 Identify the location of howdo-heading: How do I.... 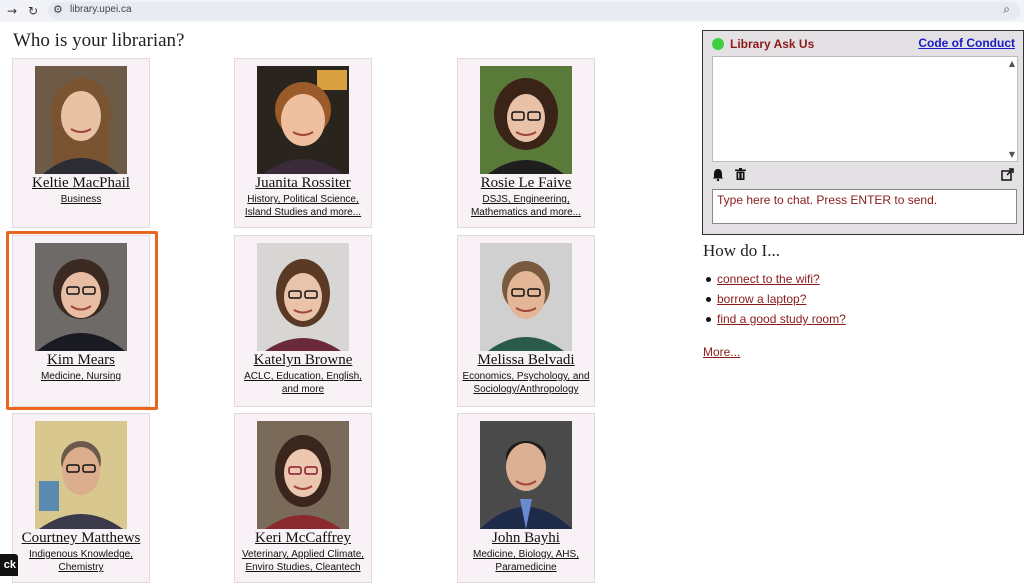
(741, 250).